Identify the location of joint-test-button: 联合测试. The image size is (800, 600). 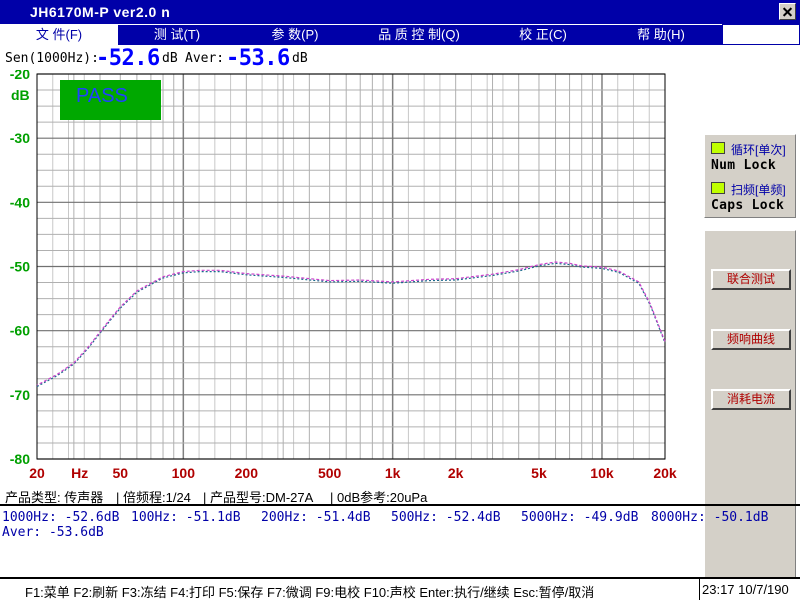
(751, 279).